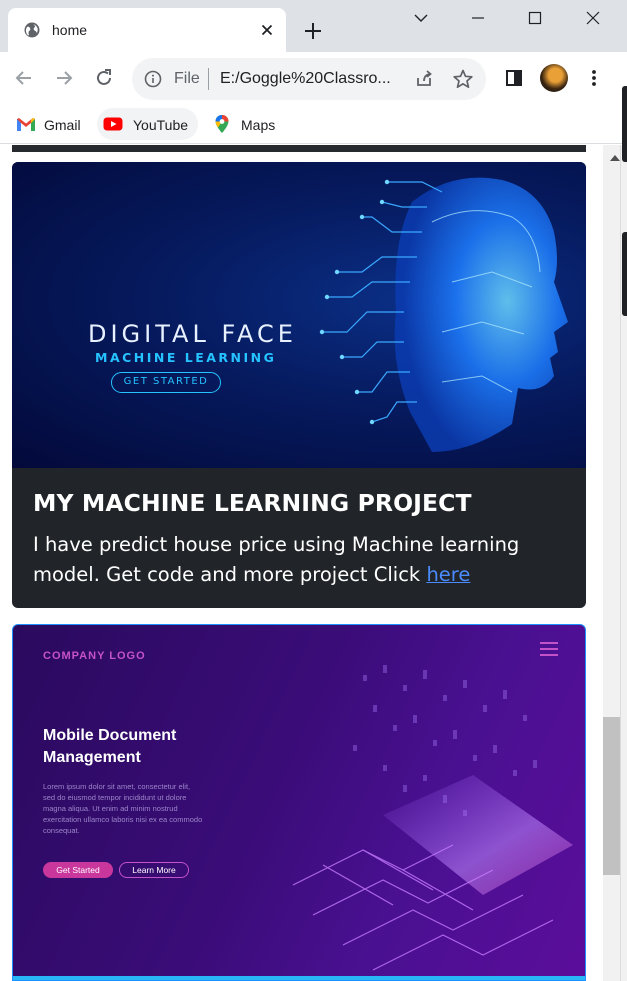 This screenshot has width=627, height=981. I want to click on bookmark-label: Gmail, so click(62, 125).